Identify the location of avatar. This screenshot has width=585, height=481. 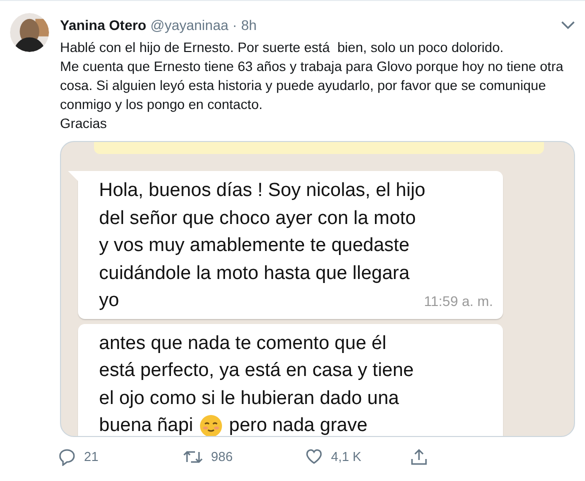
(29, 32).